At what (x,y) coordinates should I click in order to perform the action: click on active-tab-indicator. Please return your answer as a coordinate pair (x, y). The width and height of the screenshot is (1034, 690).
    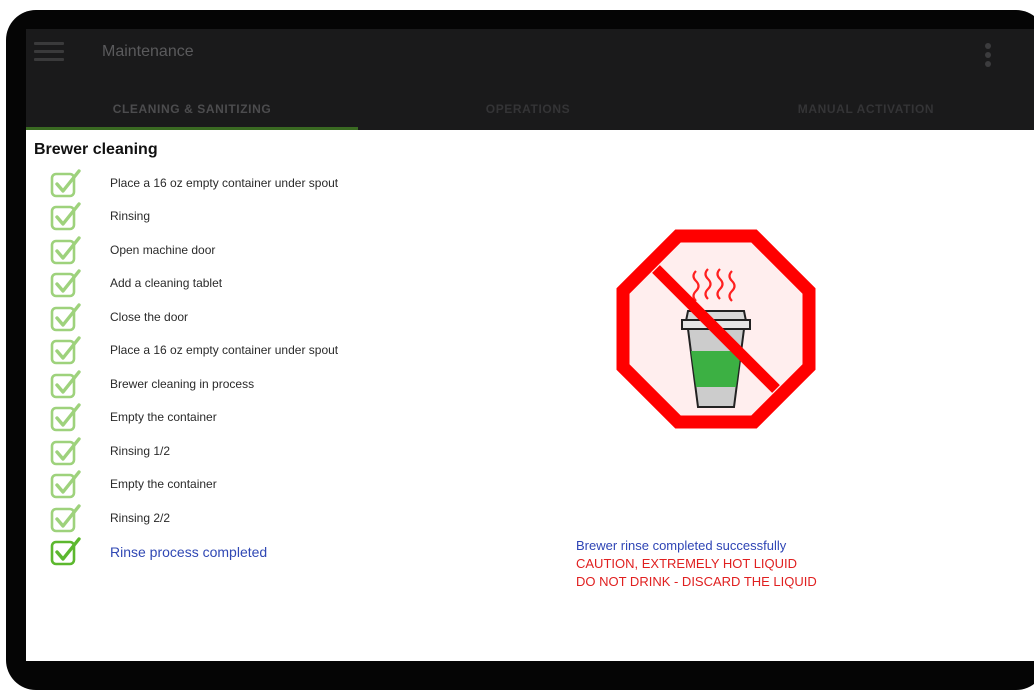
    Looking at the image, I should click on (192, 128).